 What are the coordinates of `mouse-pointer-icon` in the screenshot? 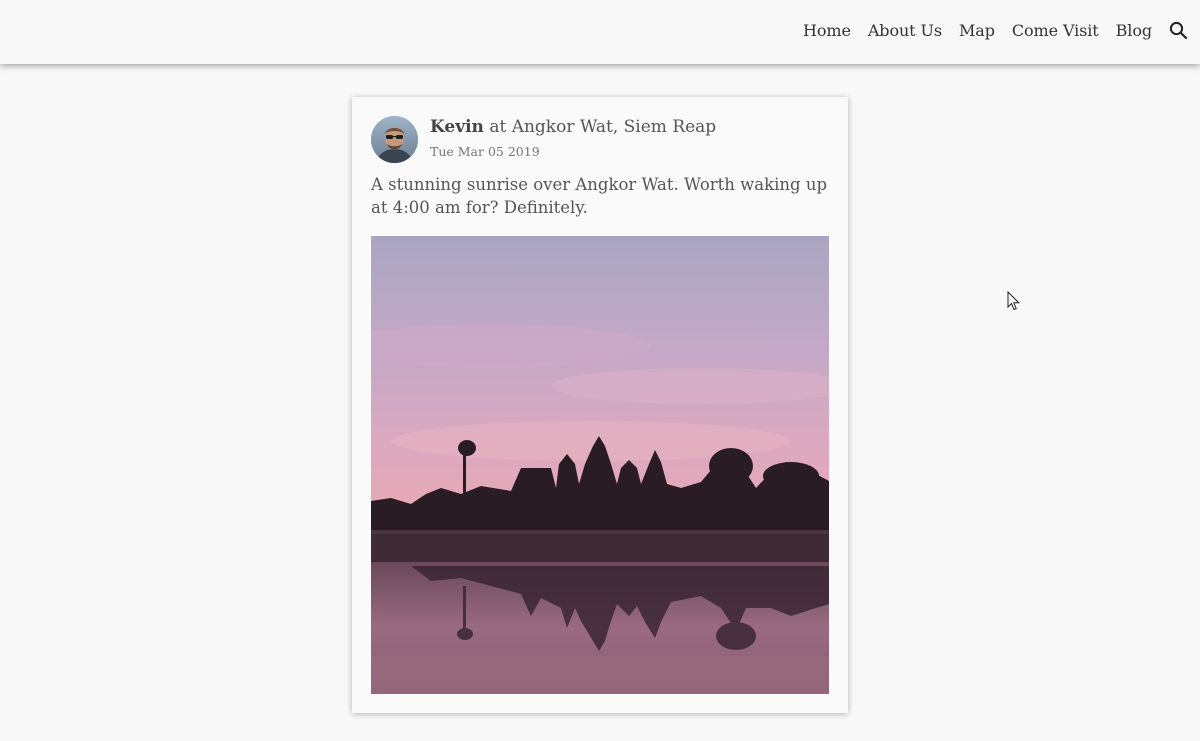 It's located at (1014, 301).